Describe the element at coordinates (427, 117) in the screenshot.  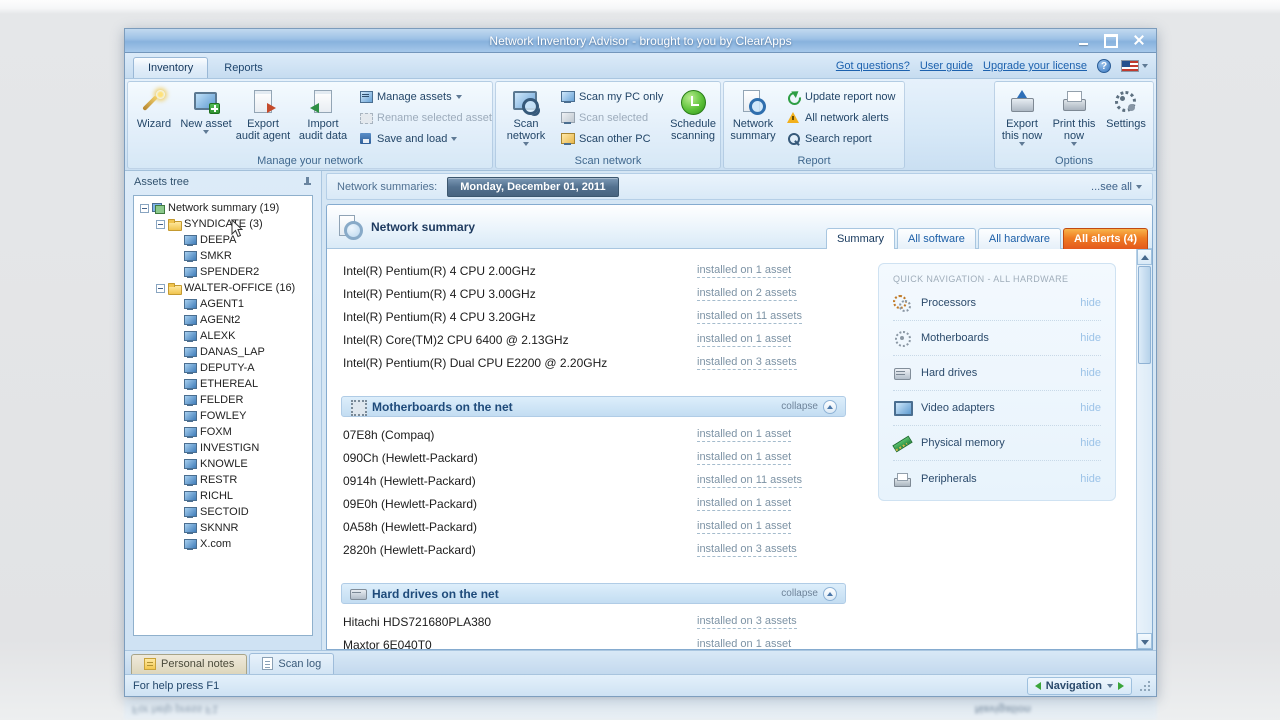
I see `rename-asset-button: Rename selected asset` at that location.